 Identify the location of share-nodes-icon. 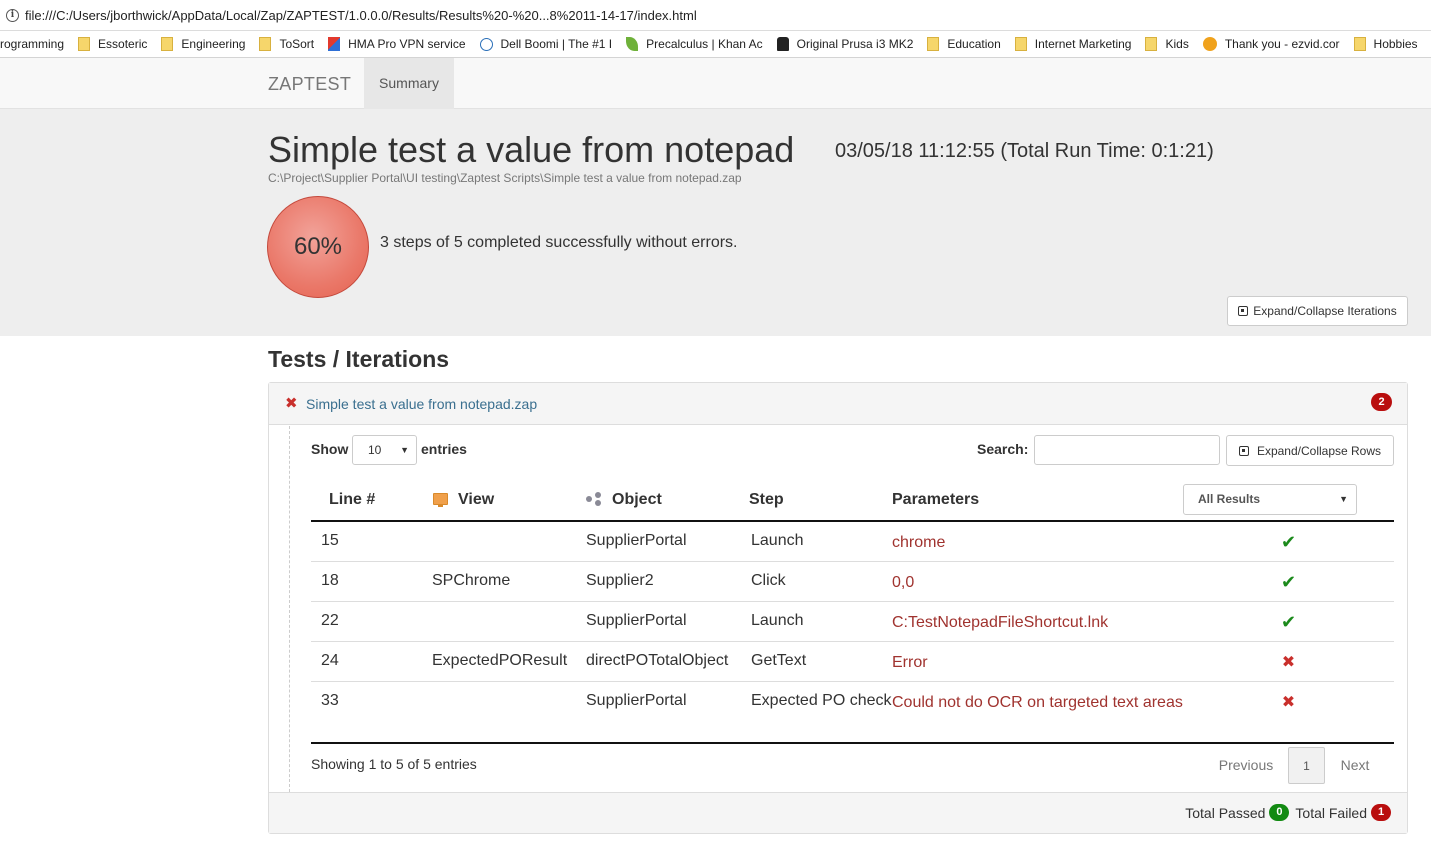
(594, 499).